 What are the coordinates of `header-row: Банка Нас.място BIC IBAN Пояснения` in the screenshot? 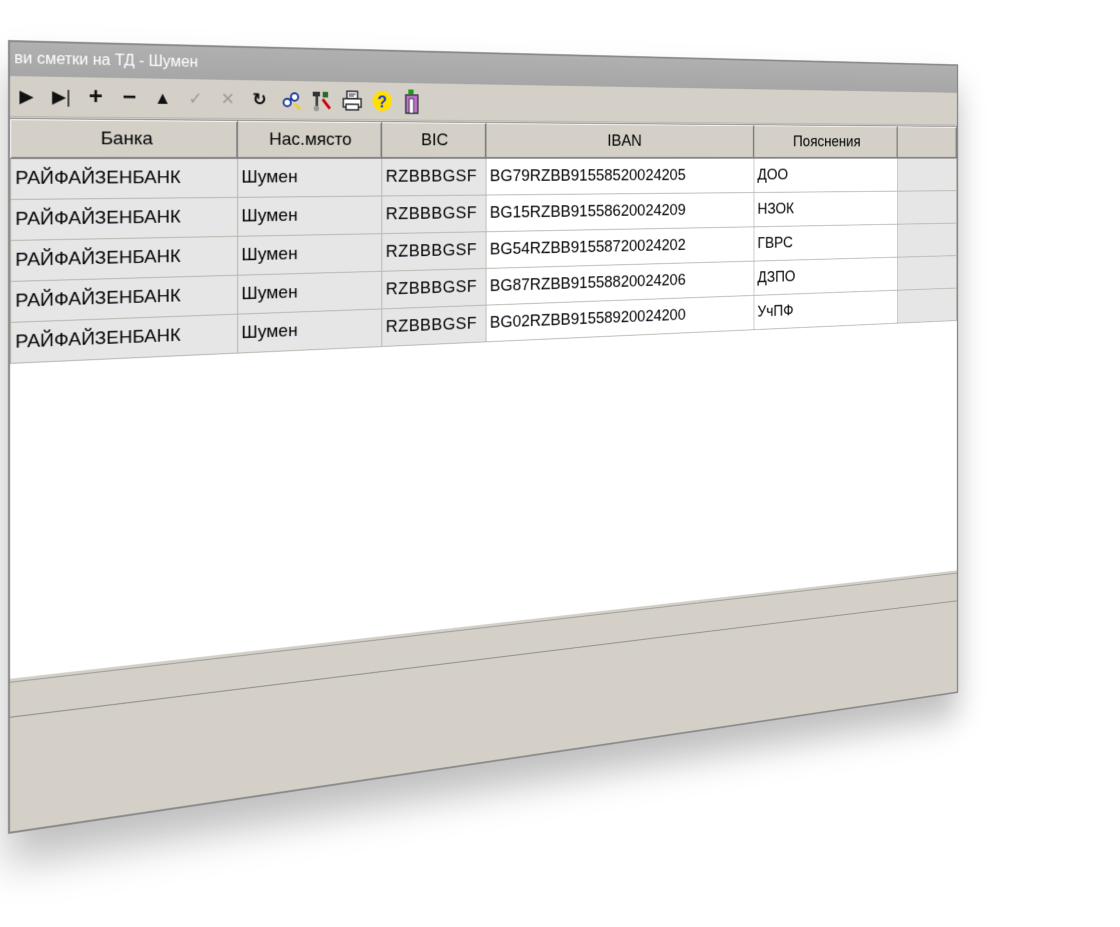 It's located at (483, 139).